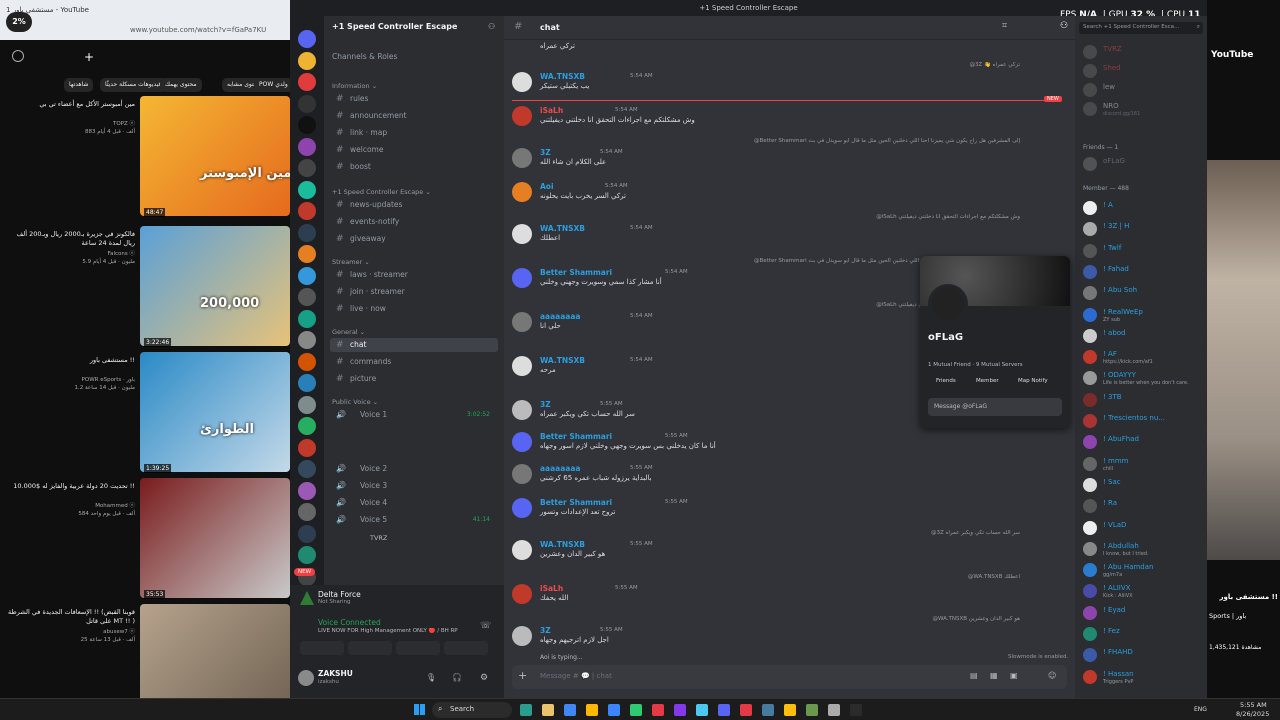  I want to click on message-author: Aoi, so click(547, 186).